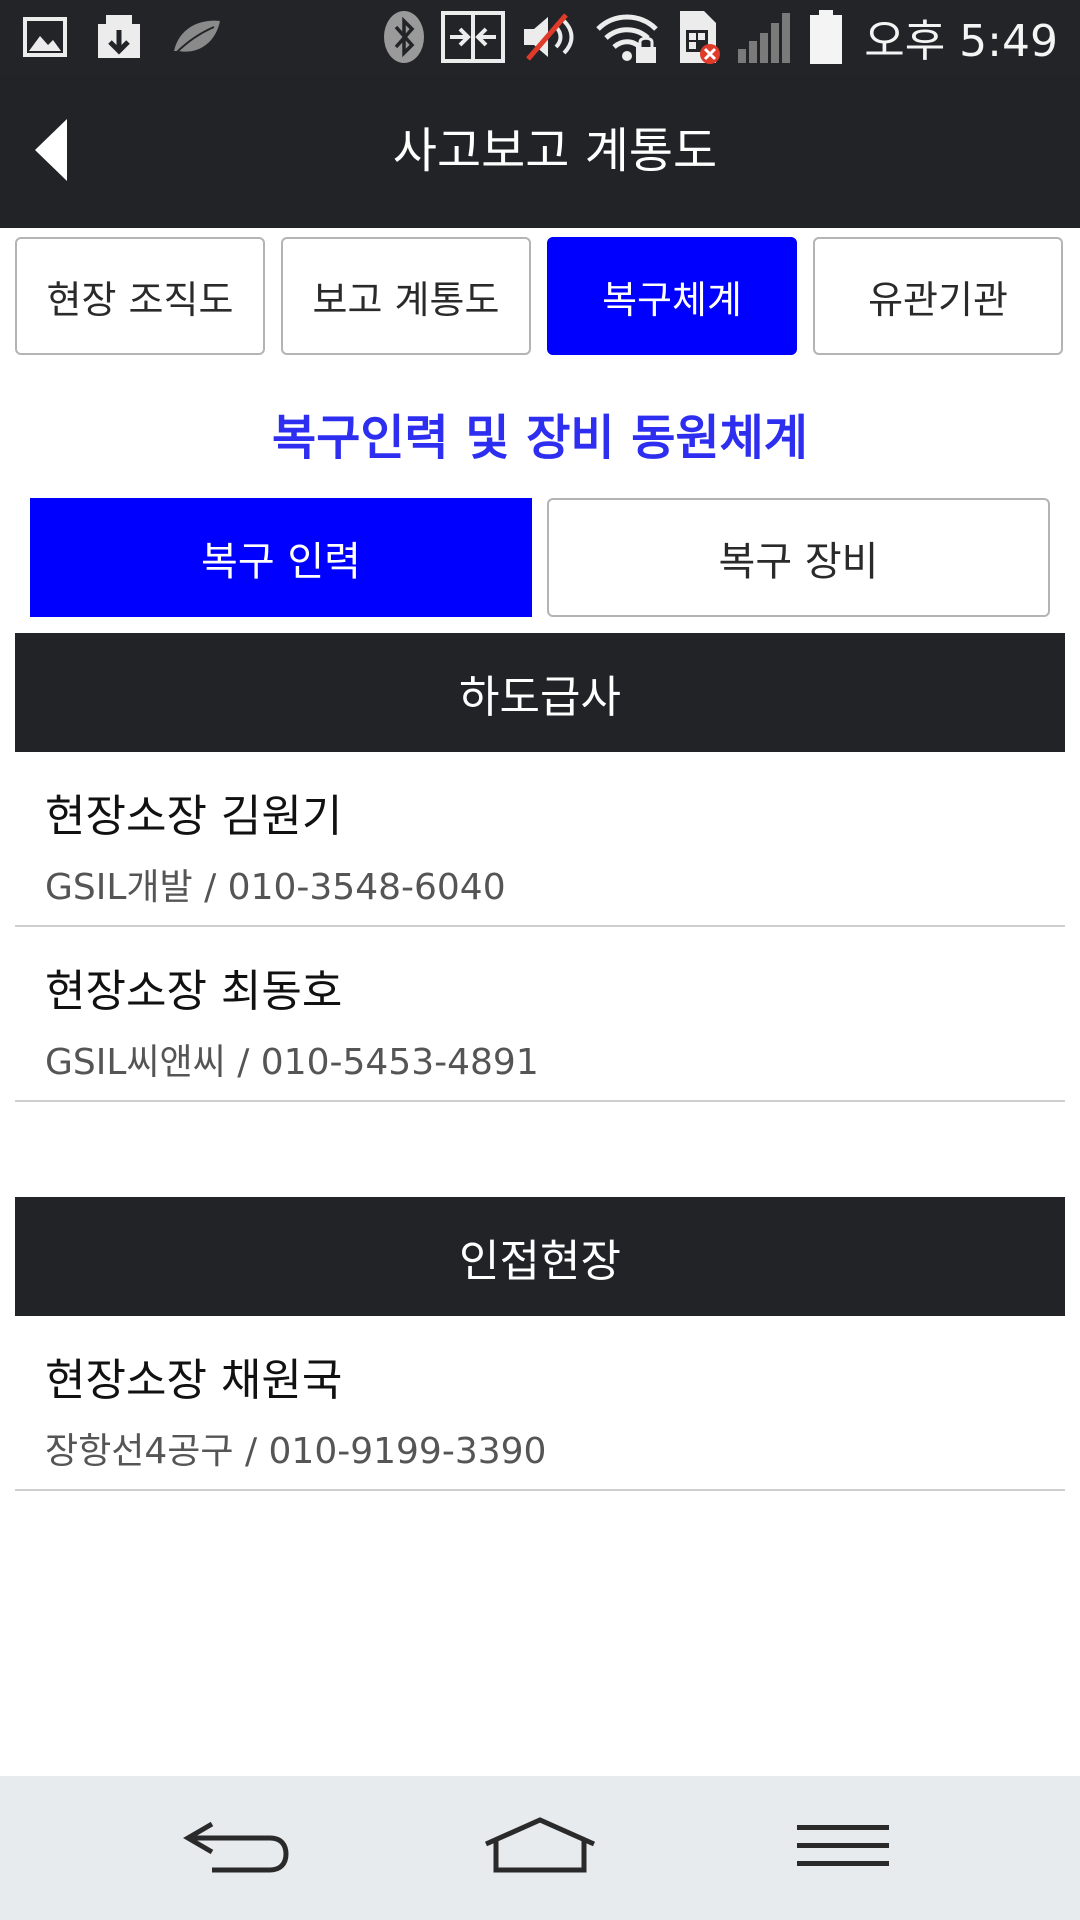 The image size is (1080, 1920). I want to click on tab-report-chain: 보고 계통도, so click(406, 296).